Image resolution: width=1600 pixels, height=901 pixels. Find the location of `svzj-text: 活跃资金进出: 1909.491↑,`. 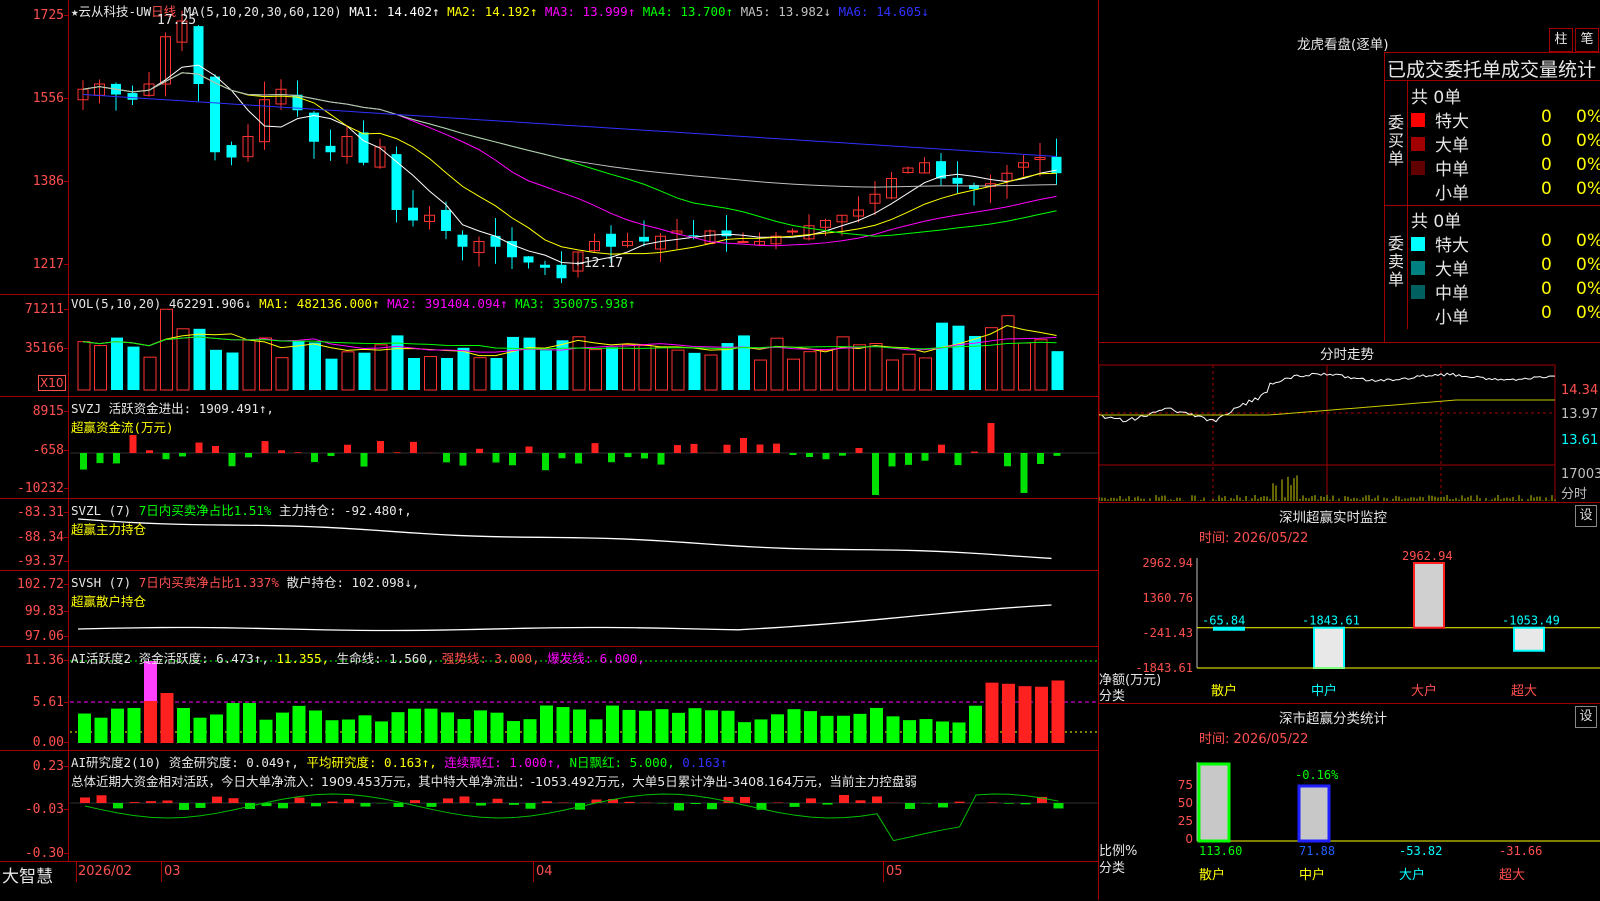

svzj-text: 活跃资金进出: 1909.491↑, is located at coordinates (191, 408).